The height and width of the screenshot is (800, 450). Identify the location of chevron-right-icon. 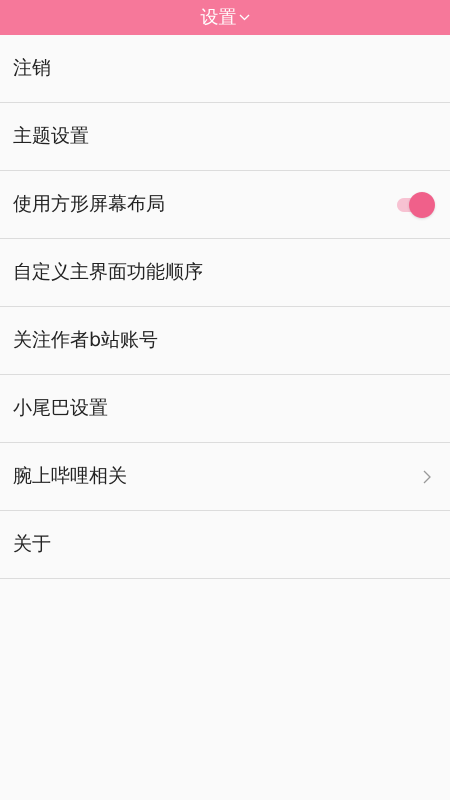
(427, 477).